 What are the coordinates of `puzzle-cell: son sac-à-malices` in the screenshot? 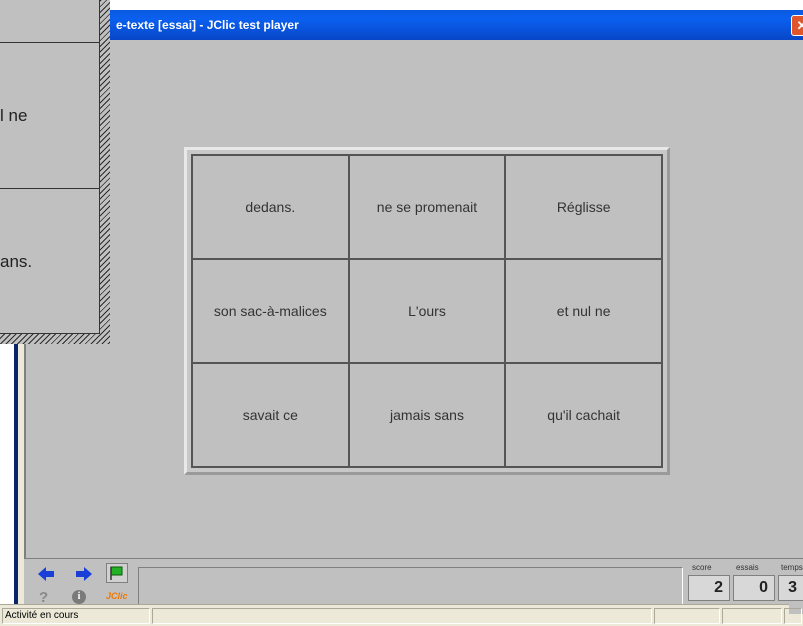 It's located at (270, 311).